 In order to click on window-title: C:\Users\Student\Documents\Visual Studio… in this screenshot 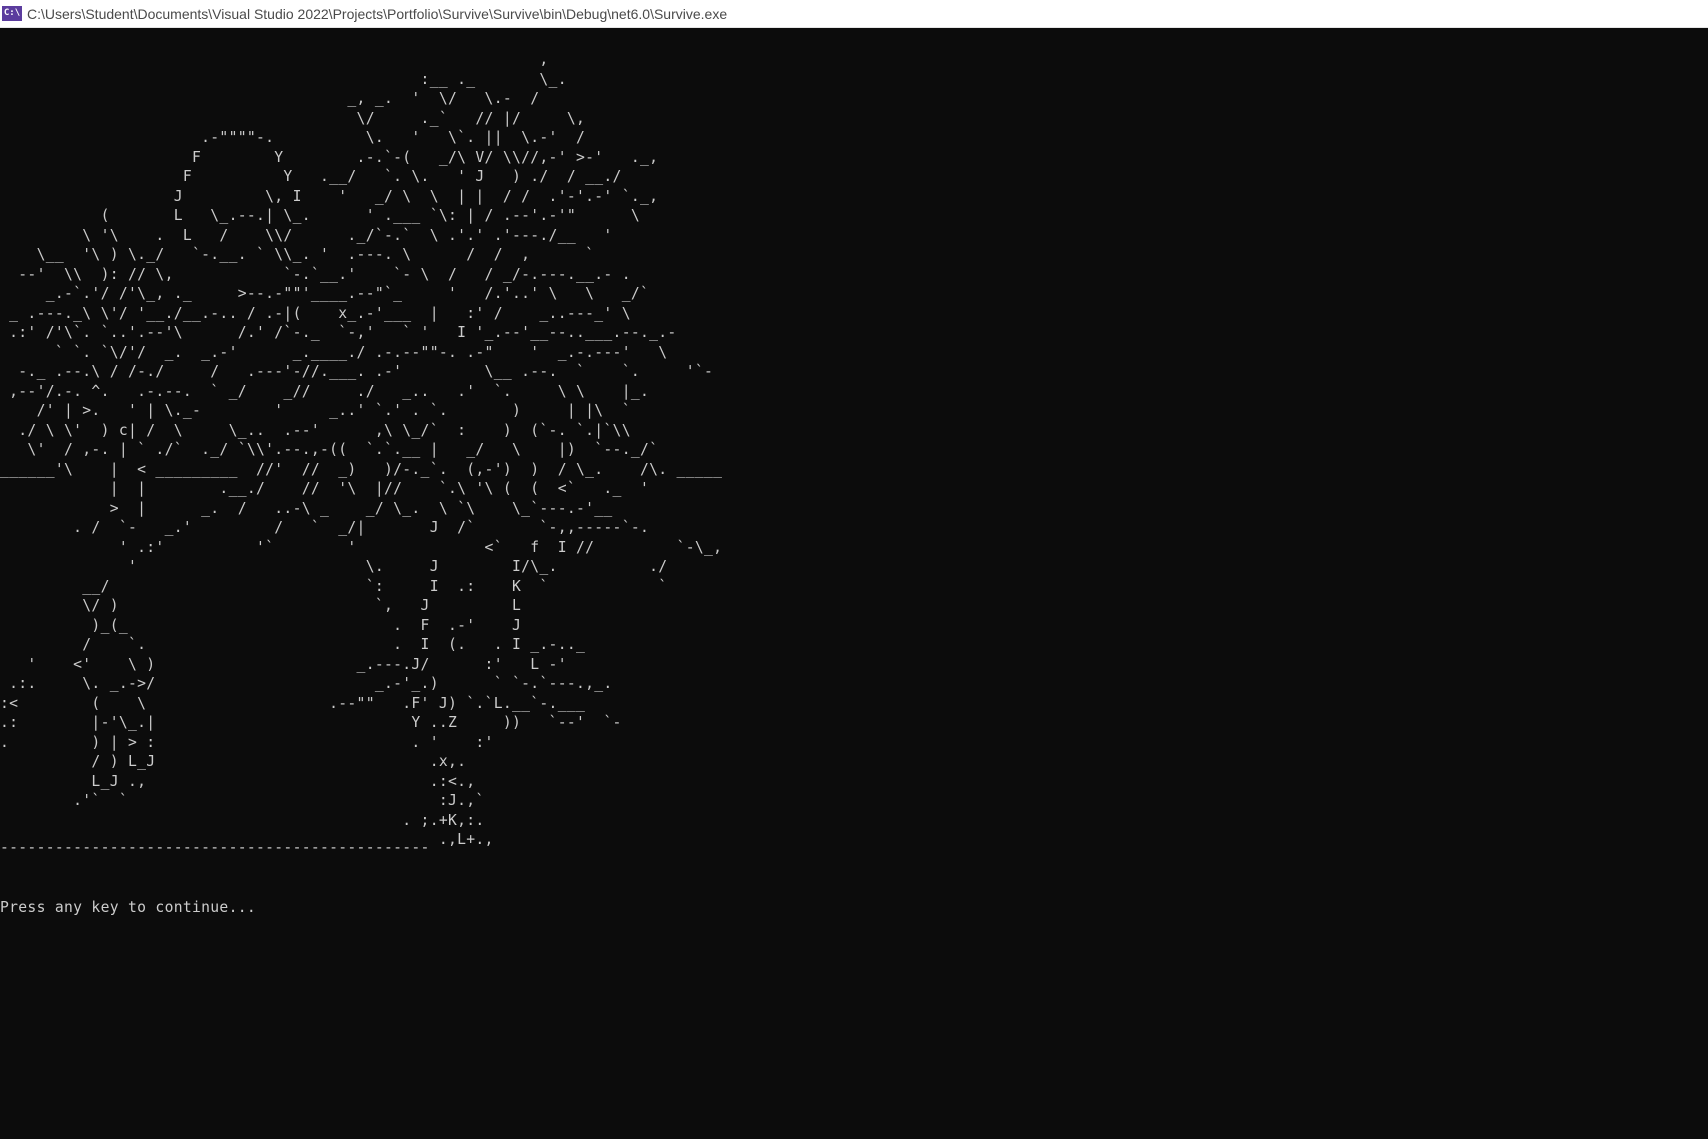, I will do `click(377, 14)`.